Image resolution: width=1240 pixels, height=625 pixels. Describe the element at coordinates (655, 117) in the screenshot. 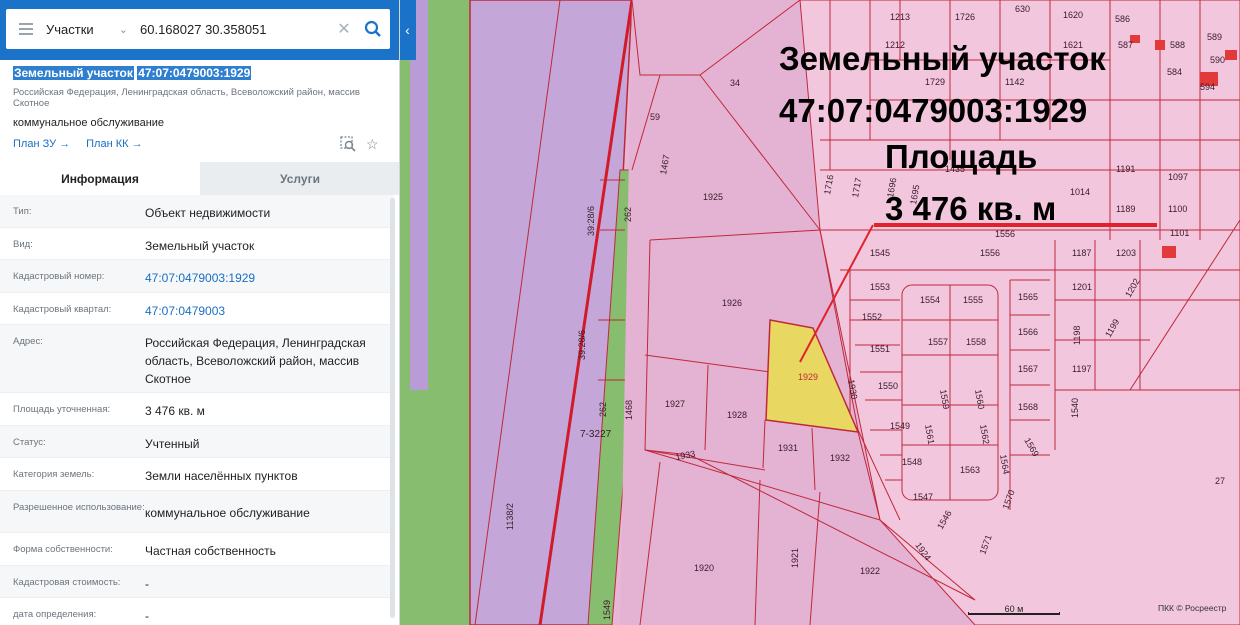

I see `parcel-label: 59` at that location.